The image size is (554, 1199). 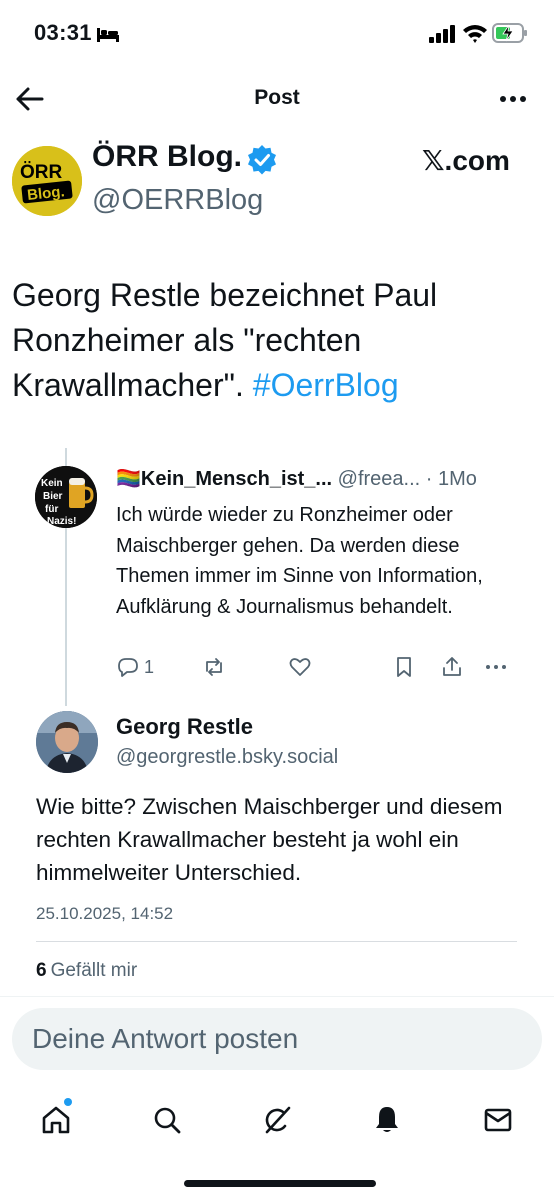 I want to click on reply-count: 1, so click(x=149, y=666).